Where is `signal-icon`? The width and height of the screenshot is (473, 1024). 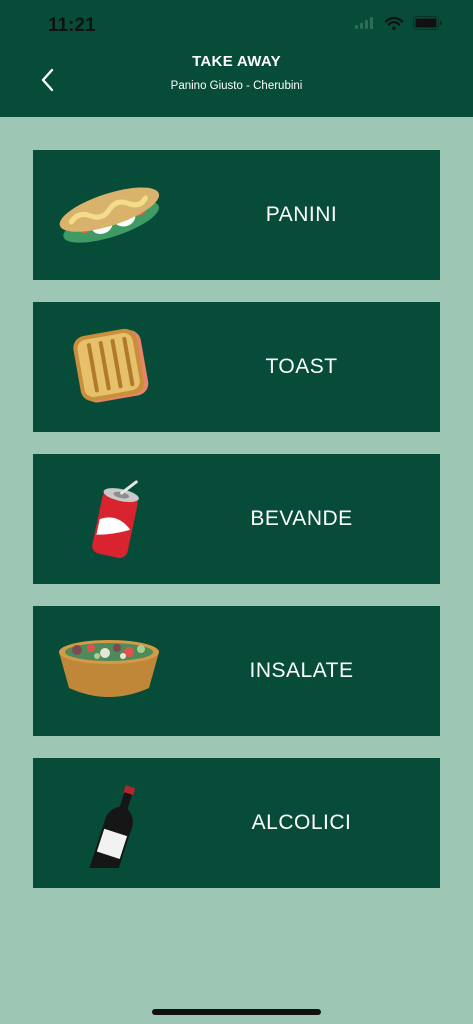 signal-icon is located at coordinates (364, 23).